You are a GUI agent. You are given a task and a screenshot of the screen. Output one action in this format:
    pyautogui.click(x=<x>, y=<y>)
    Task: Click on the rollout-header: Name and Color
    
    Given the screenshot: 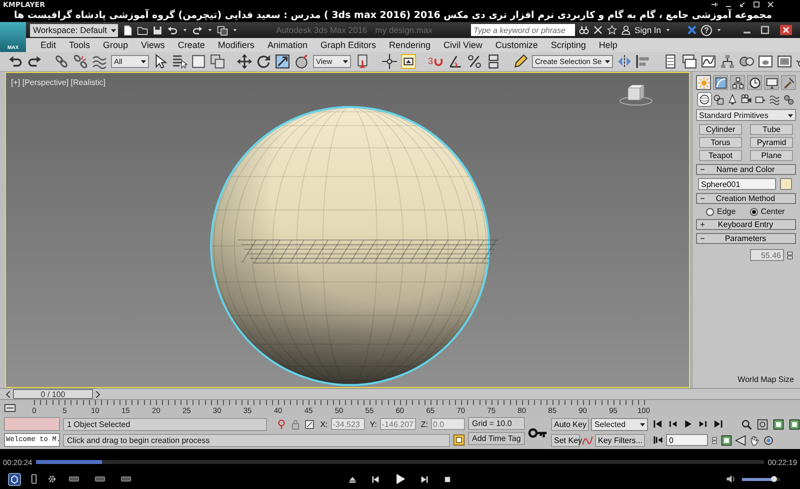 What is the action you would take?
    pyautogui.click(x=746, y=169)
    